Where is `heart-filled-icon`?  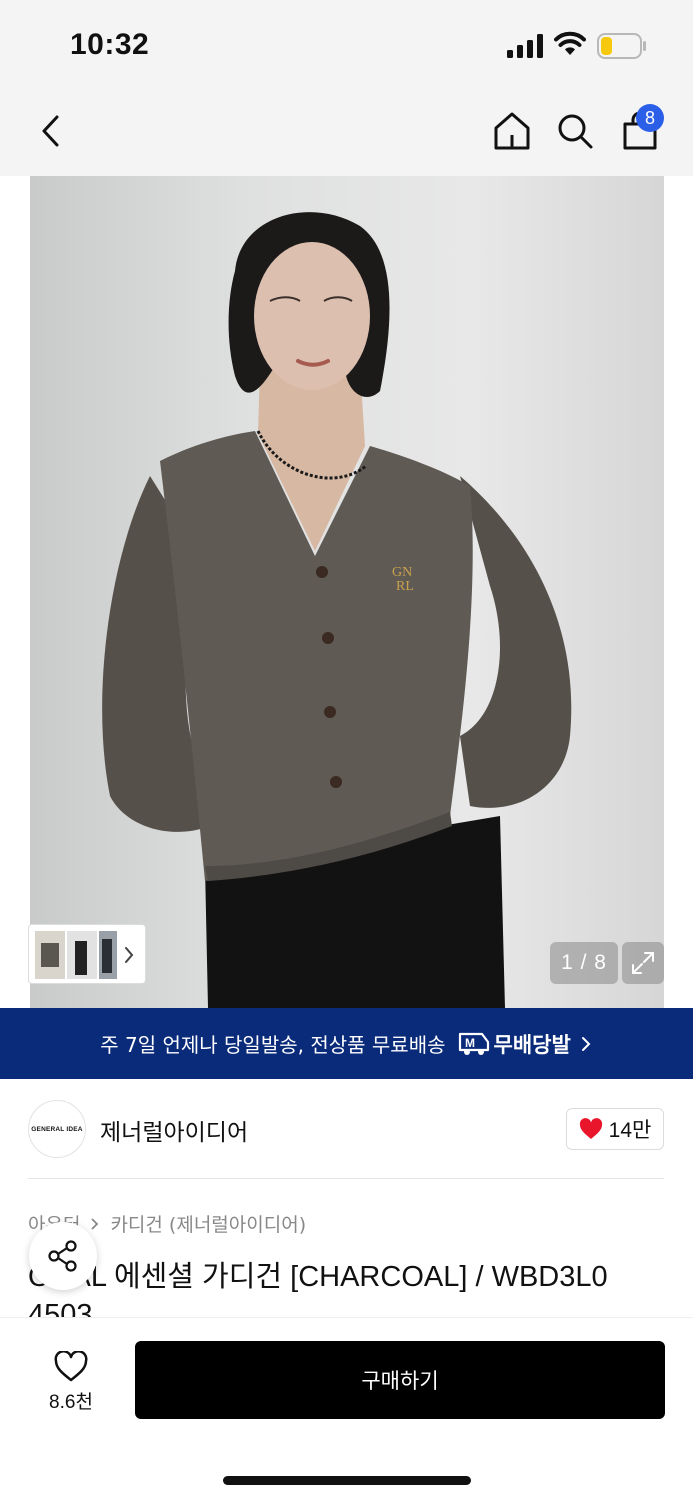 heart-filled-icon is located at coordinates (590, 1128).